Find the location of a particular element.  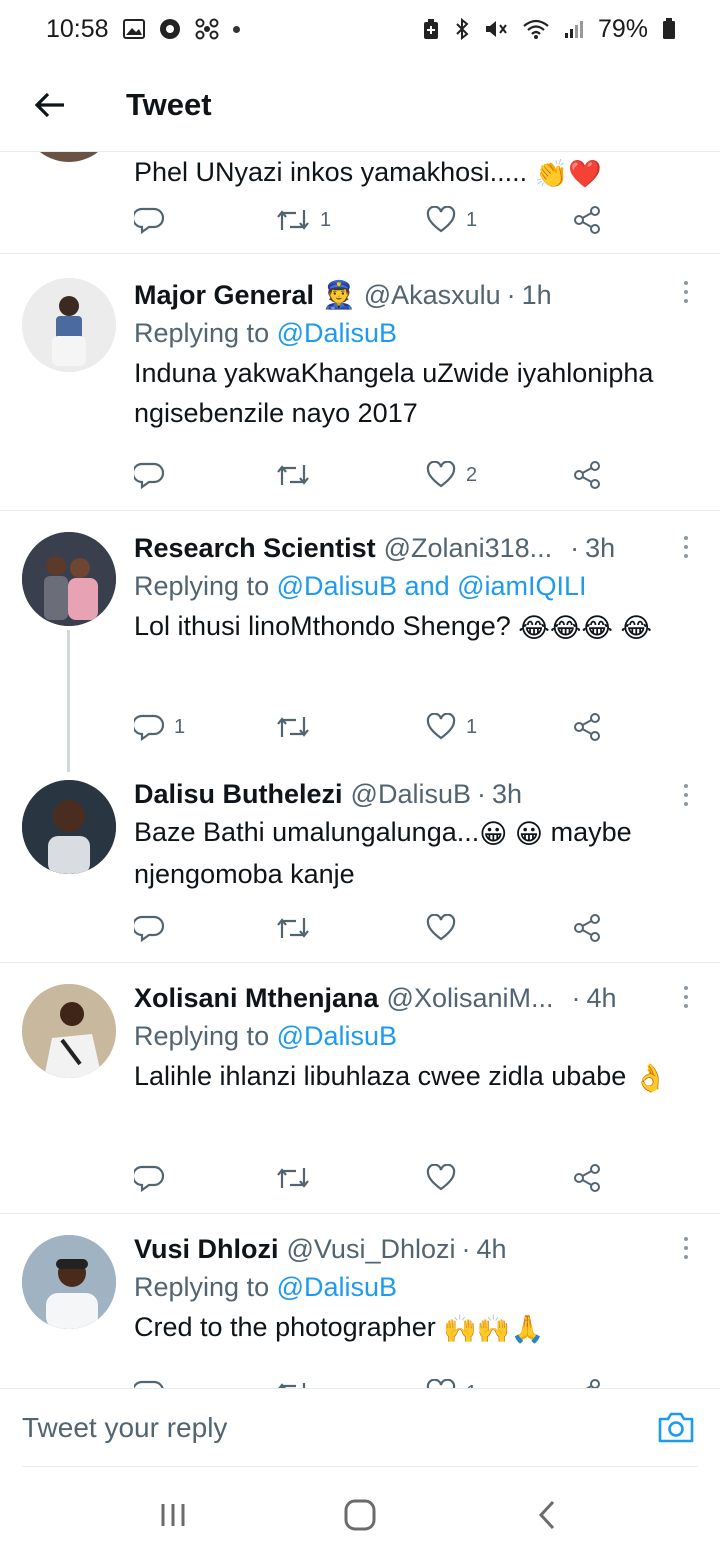

recent-apps-icon is located at coordinates (173, 1515).